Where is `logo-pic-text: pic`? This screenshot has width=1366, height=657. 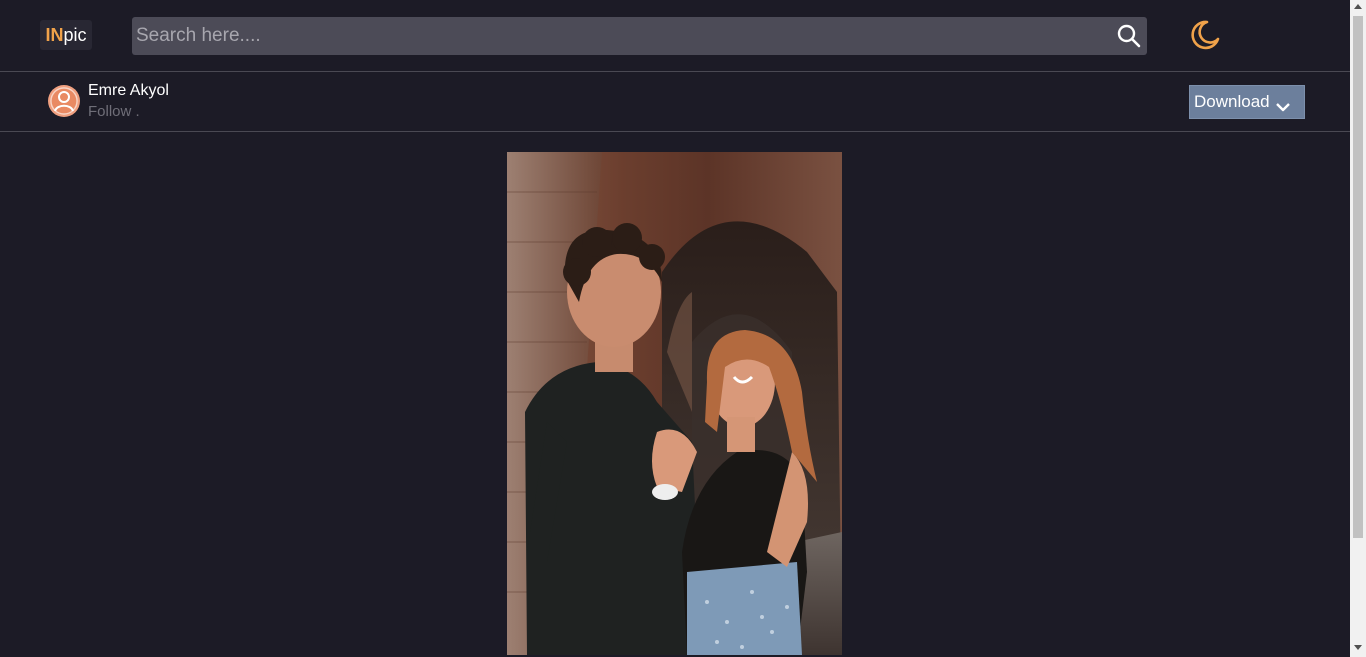 logo-pic-text: pic is located at coordinates (75, 34).